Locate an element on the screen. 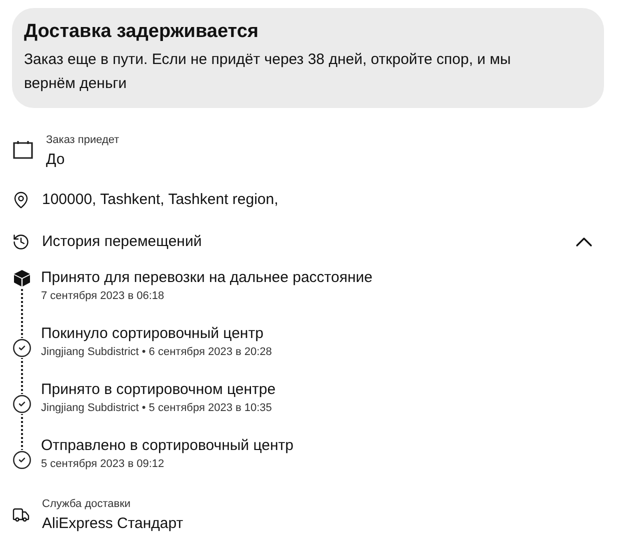  event-details: Jingjiang Subdistrict • 5 сентября 2023 в 10:35 is located at coordinates (157, 408).